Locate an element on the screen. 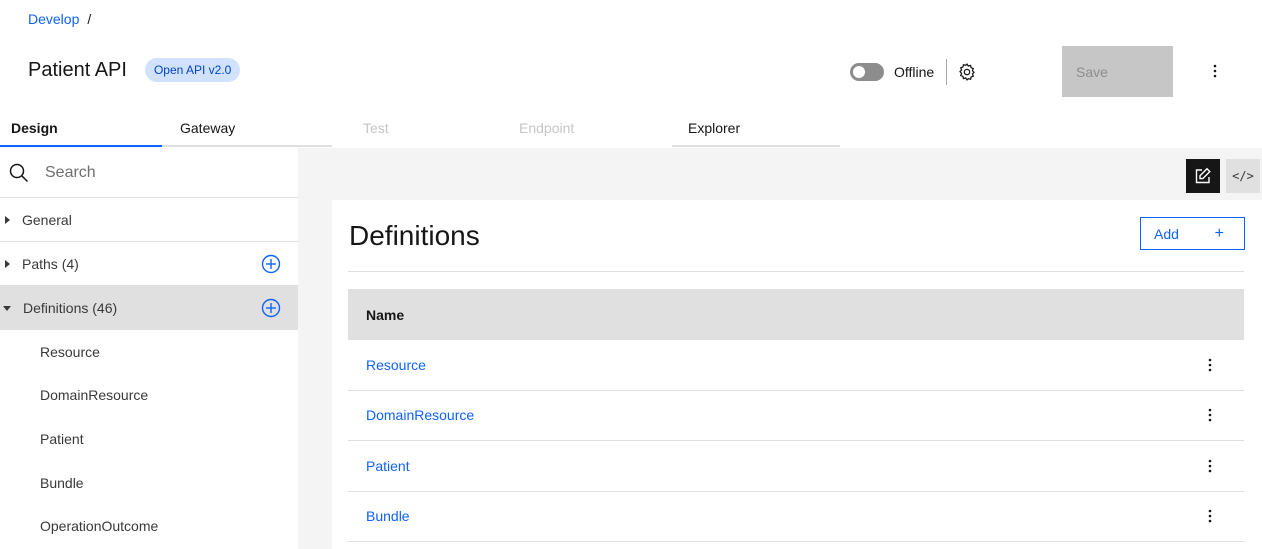  definition-link: Patient is located at coordinates (388, 466).